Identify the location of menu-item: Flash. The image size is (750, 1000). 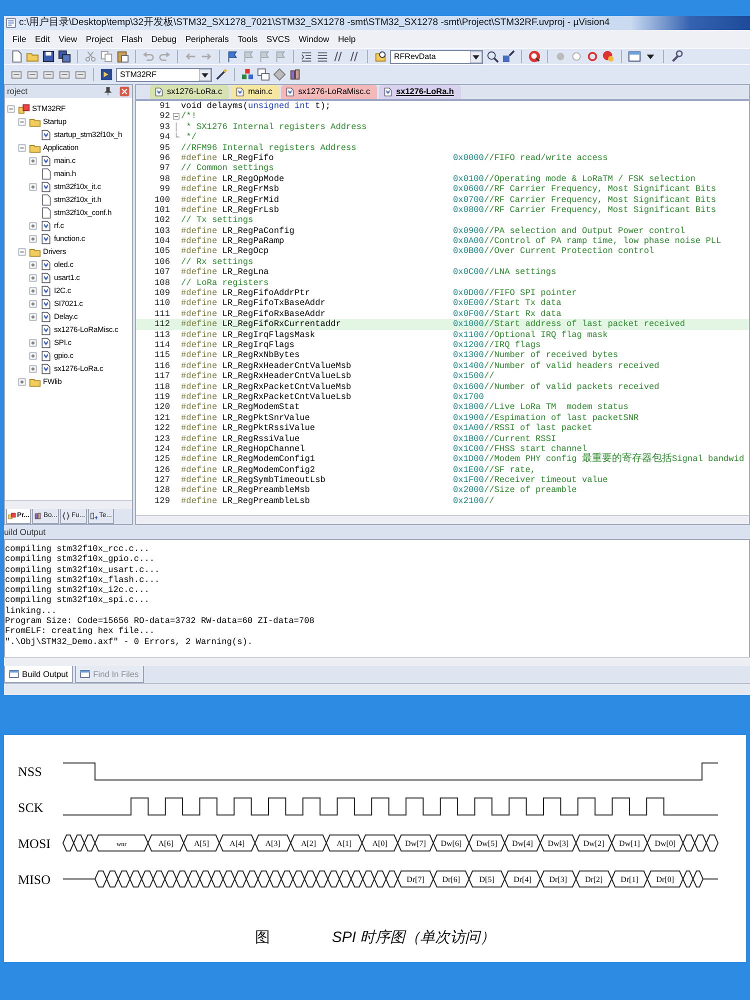
(132, 39).